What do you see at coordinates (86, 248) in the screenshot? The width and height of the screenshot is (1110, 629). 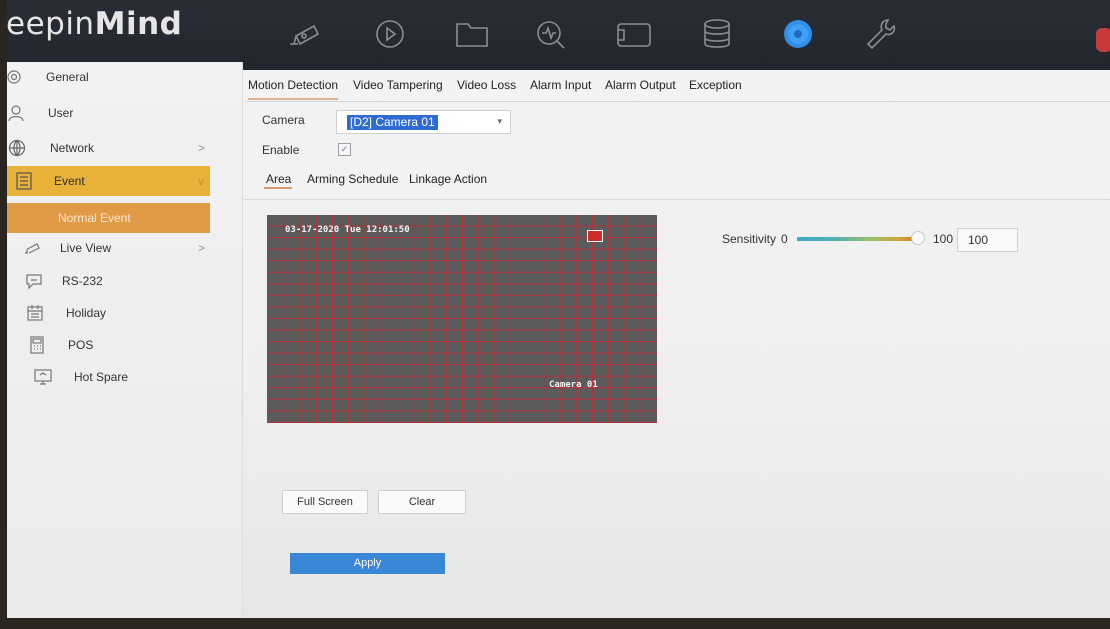 I see `sidebar-item-label: Live View` at bounding box center [86, 248].